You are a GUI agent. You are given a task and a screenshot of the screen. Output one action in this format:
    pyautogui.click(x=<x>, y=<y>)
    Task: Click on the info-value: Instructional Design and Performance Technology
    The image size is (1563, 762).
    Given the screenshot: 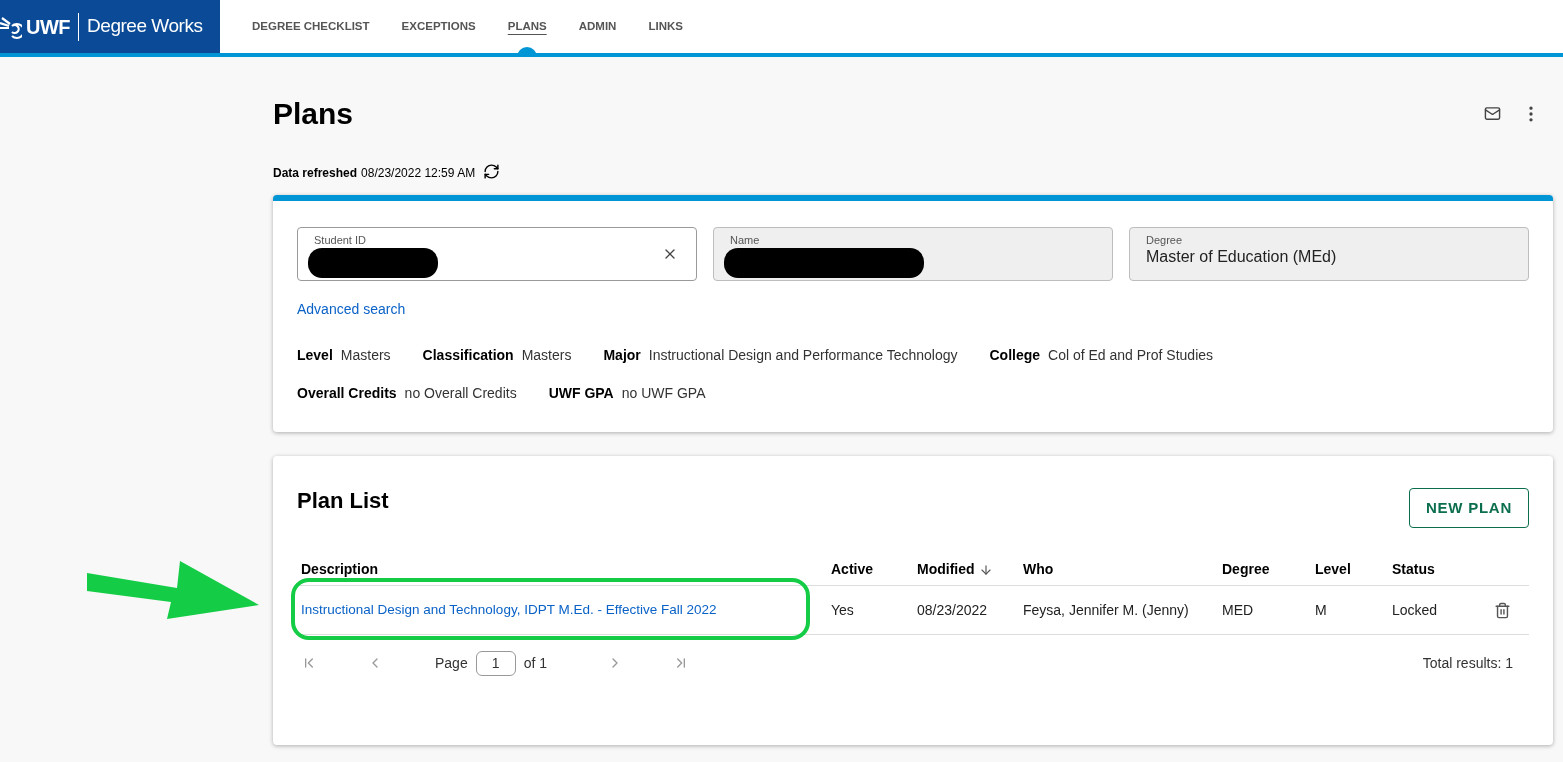 What is the action you would take?
    pyautogui.click(x=803, y=355)
    